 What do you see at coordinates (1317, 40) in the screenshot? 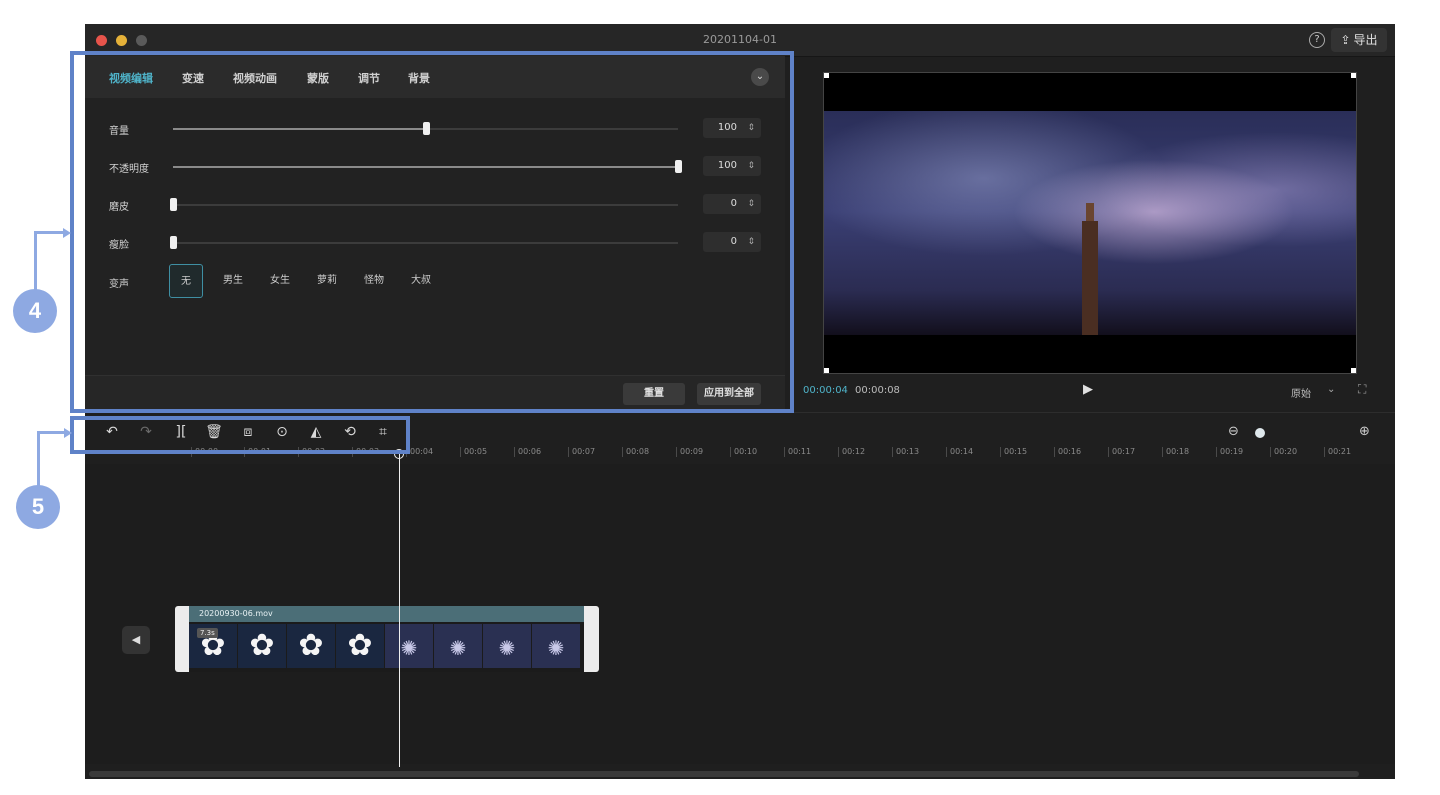
I see `help-icon: ?` at bounding box center [1317, 40].